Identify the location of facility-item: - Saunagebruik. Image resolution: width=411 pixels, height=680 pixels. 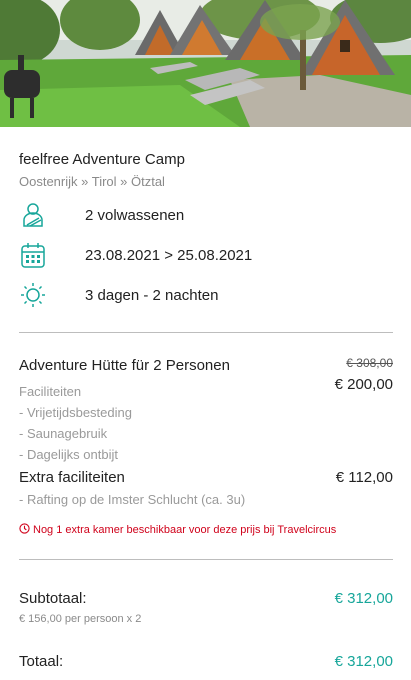
(63, 433).